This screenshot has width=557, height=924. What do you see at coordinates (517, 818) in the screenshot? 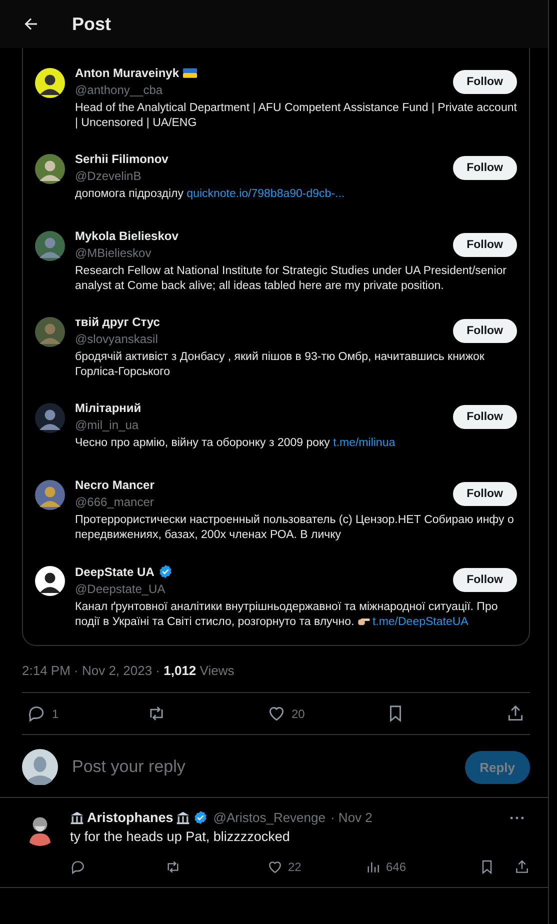
I see `more-options-icon` at bounding box center [517, 818].